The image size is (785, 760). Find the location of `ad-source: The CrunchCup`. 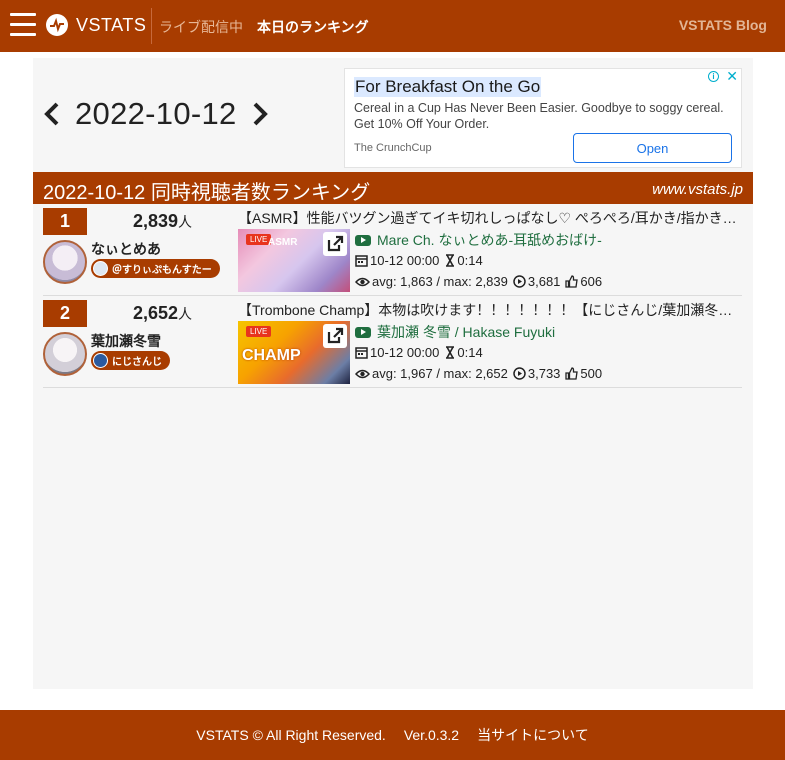

ad-source: The CrunchCup is located at coordinates (393, 148).